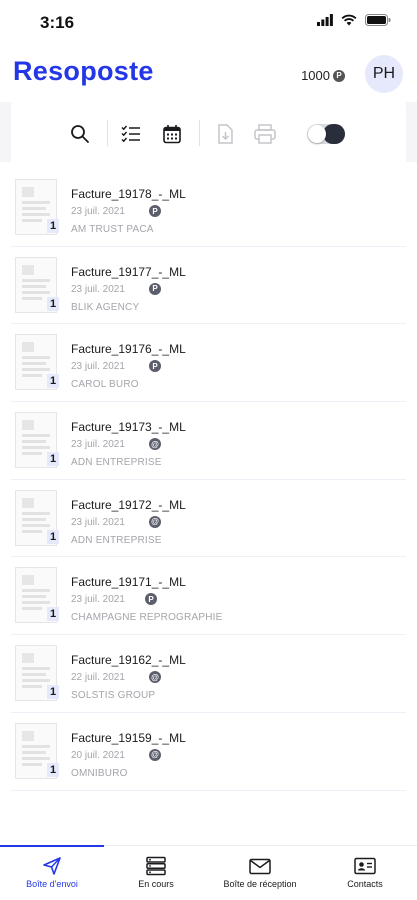 This screenshot has height=900, width=417. I want to click on envelope-icon, so click(260, 866).